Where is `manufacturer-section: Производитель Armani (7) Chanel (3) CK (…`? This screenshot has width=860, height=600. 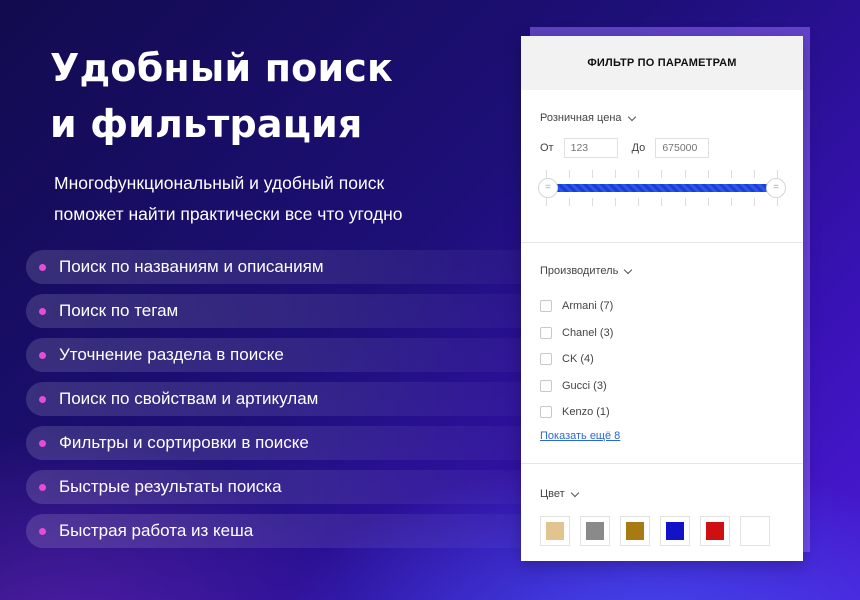
manufacturer-section: Производитель Armani (7) Chanel (3) CK (… is located at coordinates (662, 353).